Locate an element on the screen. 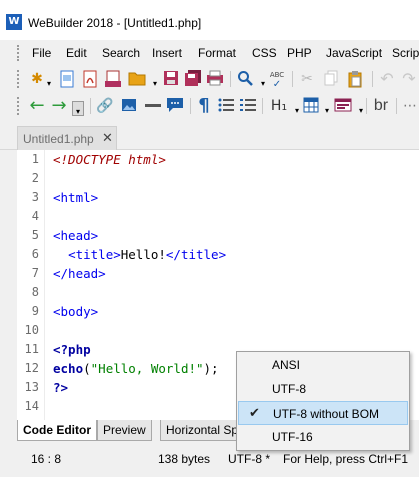 The height and width of the screenshot is (477, 419). open-folder-icon is located at coordinates (137, 79).